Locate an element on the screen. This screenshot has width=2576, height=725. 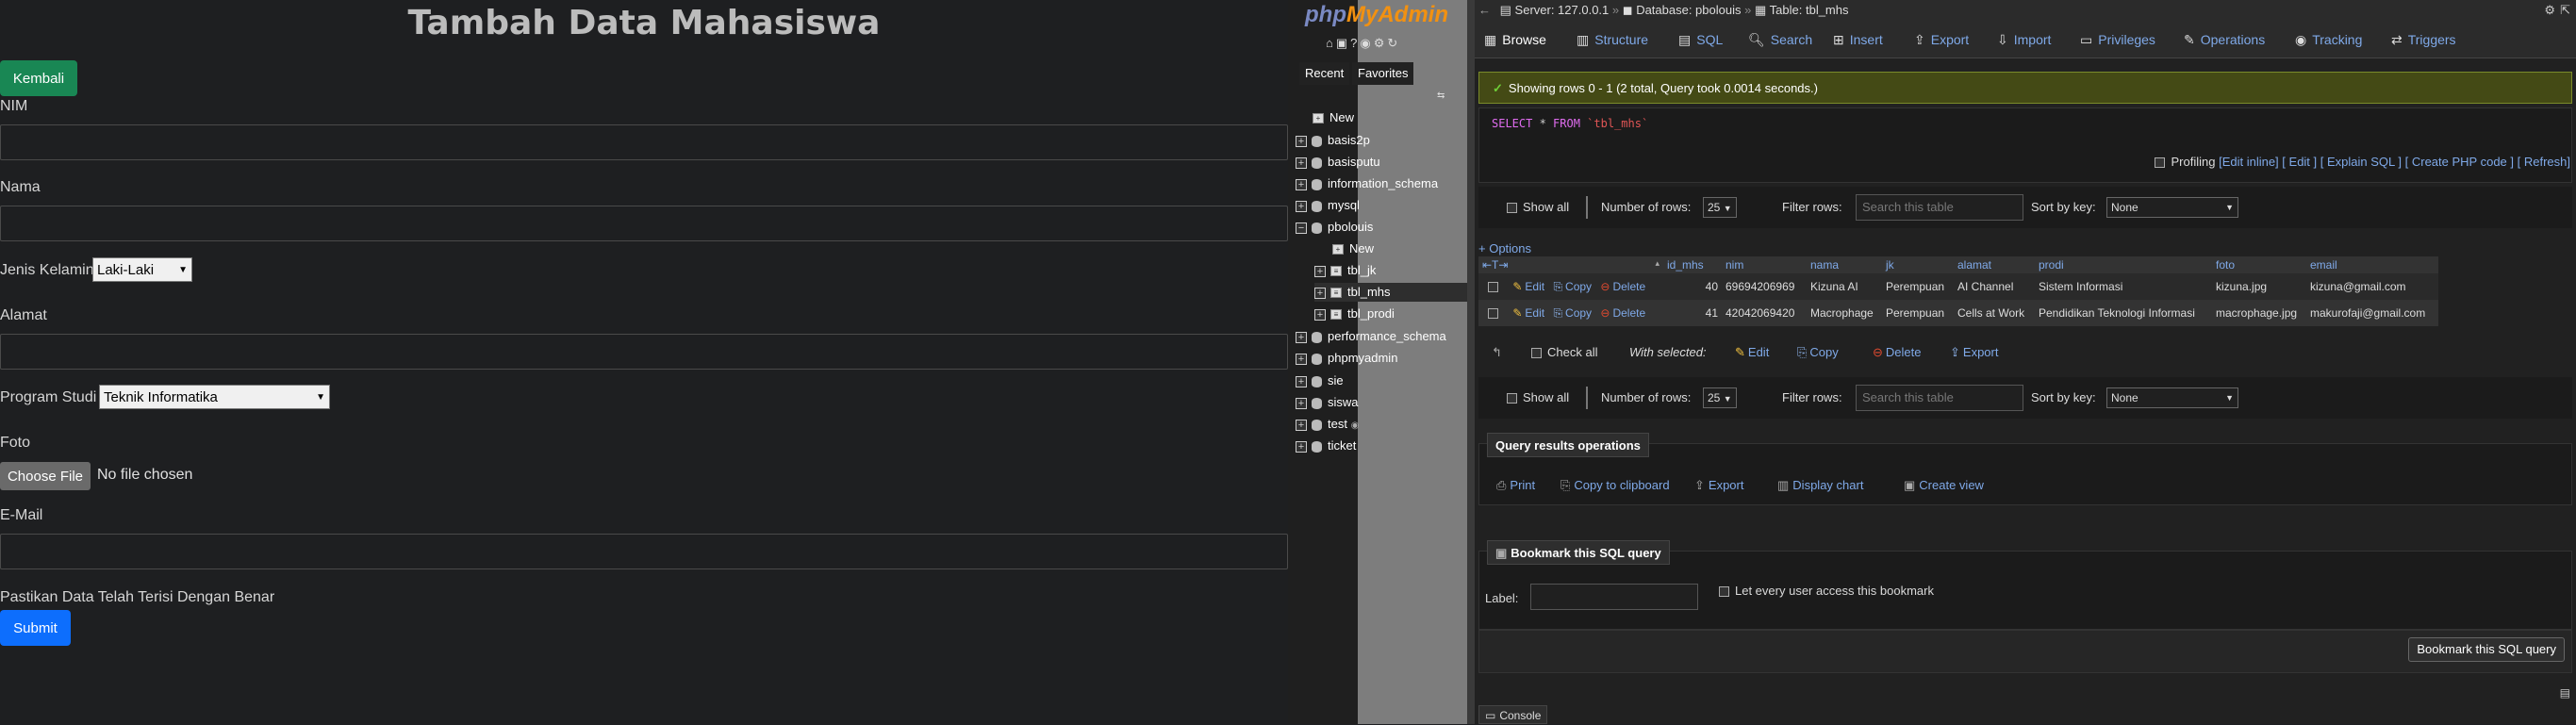
tree-table-tbl-prodi: + ≡ tbl_prodi is located at coordinates (1354, 314).